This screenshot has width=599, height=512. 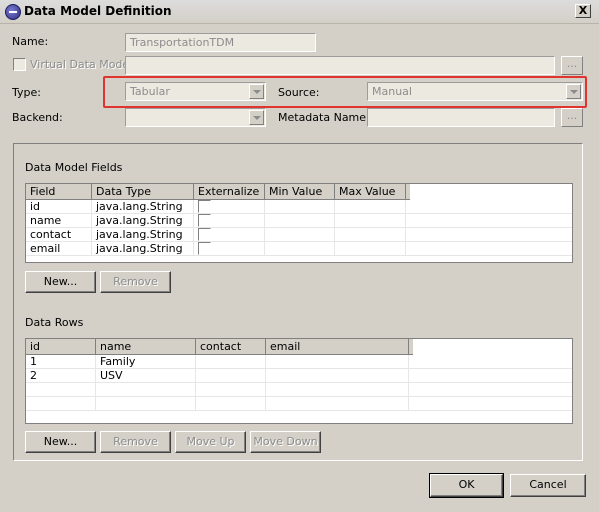 I want to click on cancel-button: Cancel, so click(x=548, y=485).